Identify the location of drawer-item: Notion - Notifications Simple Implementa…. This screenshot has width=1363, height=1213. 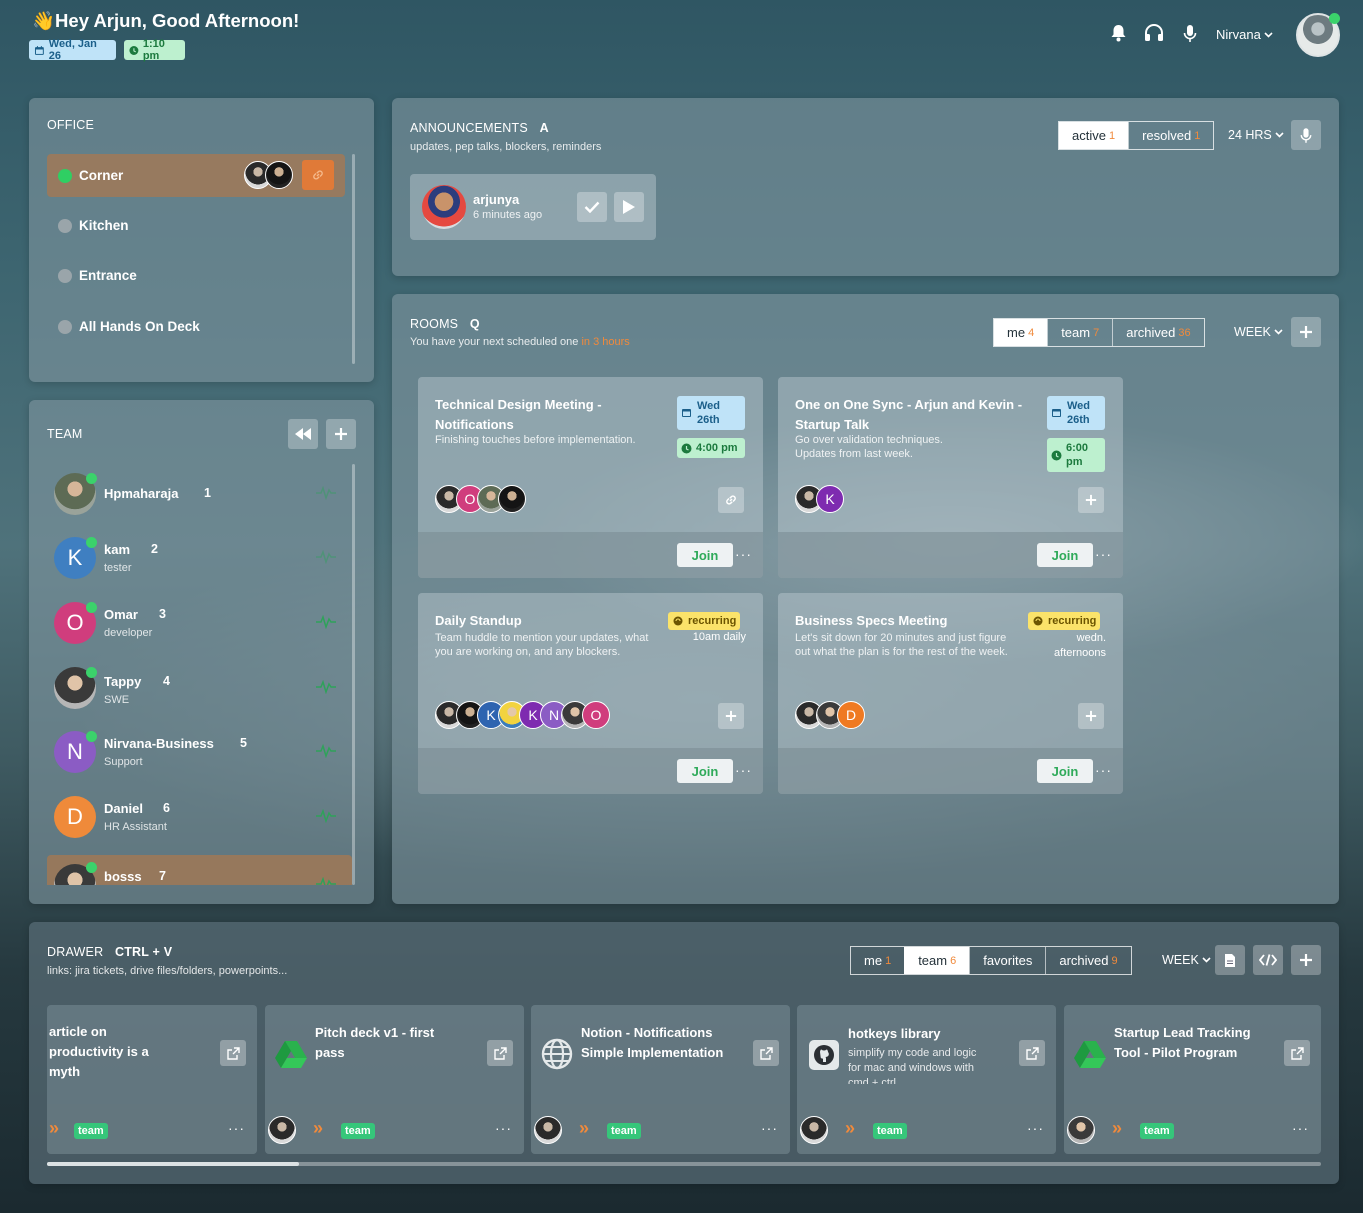
(660, 1079).